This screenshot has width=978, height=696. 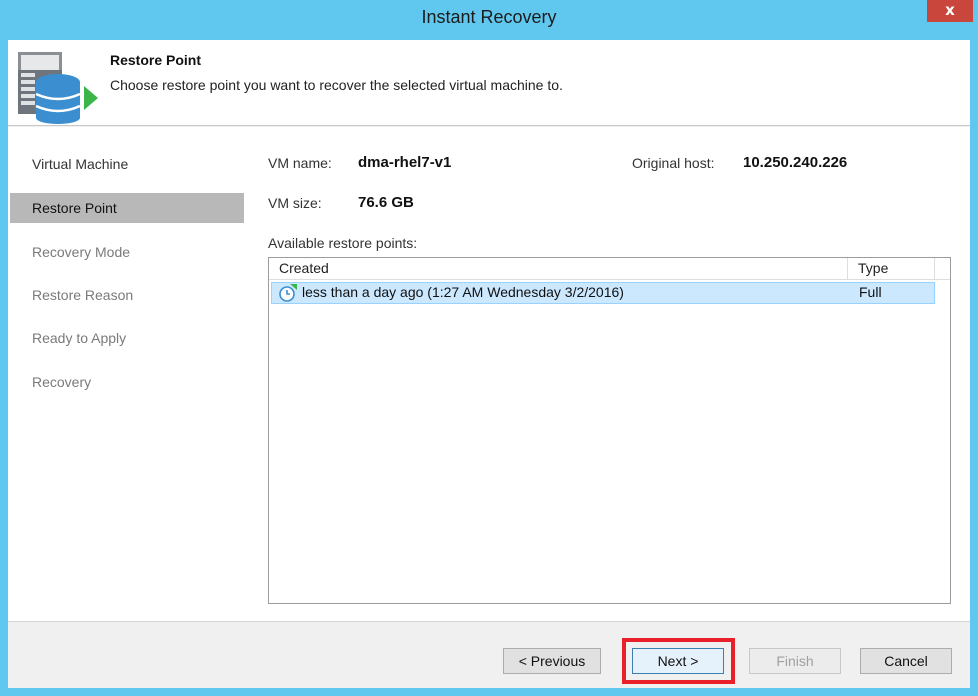 What do you see at coordinates (62, 382) in the screenshot?
I see `step-recovery: Recovery` at bounding box center [62, 382].